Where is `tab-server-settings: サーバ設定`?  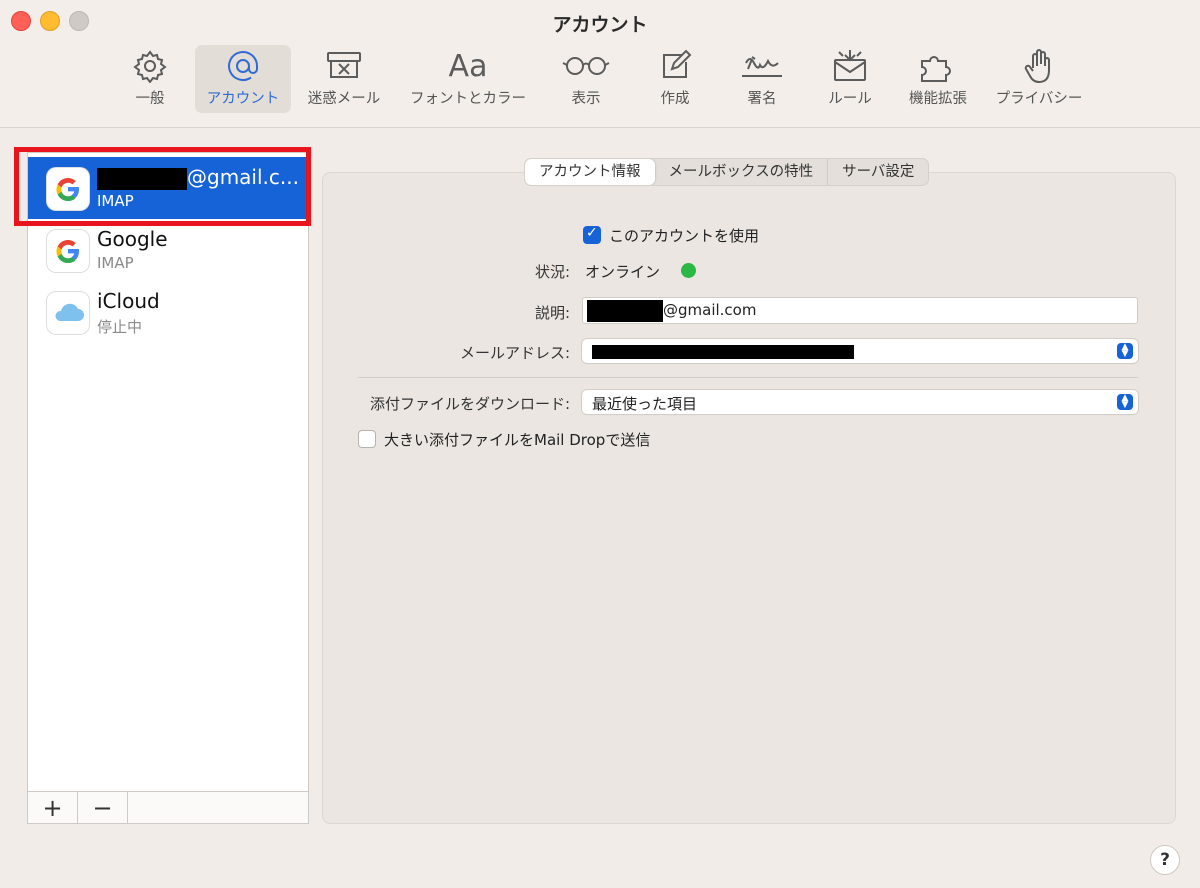 tab-server-settings: サーバ設定 is located at coordinates (877, 172).